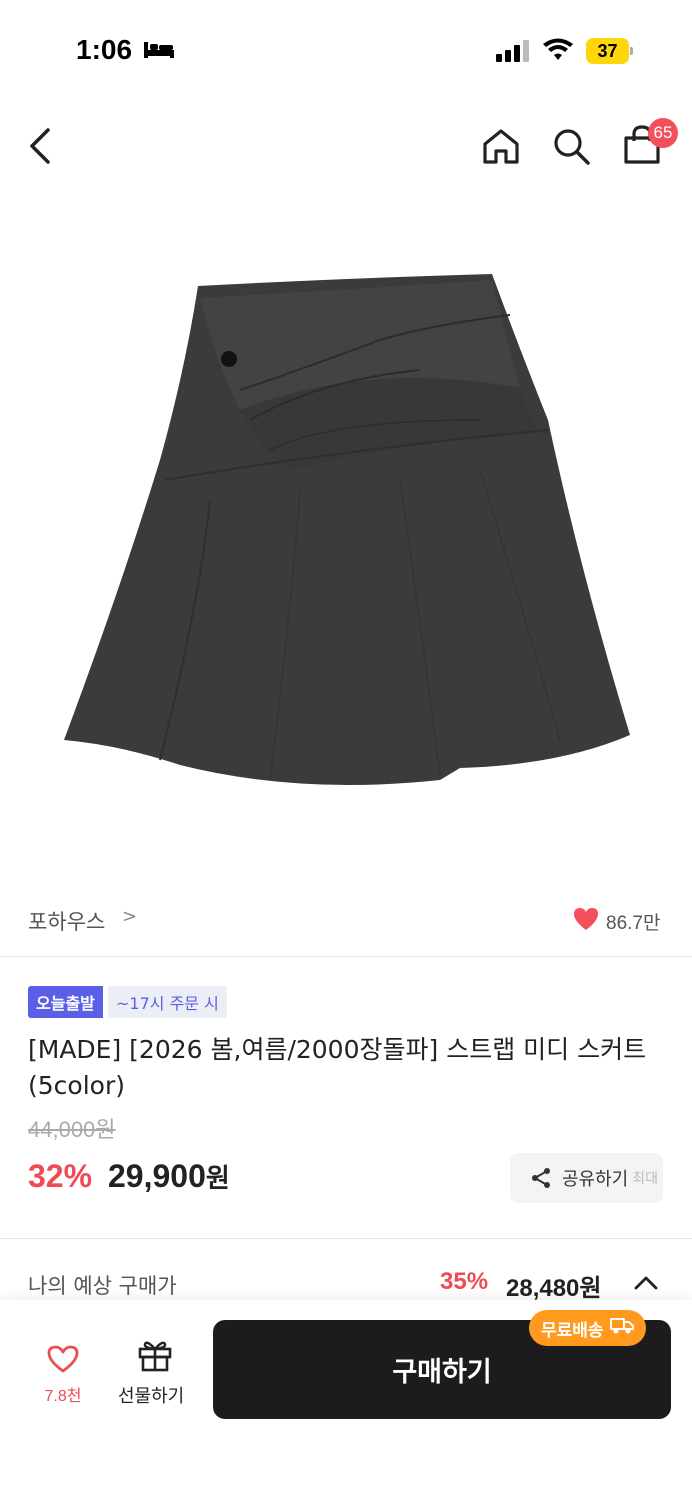 The height and width of the screenshot is (1500, 692). I want to click on gift-button-label: 선물하기, so click(151, 1395).